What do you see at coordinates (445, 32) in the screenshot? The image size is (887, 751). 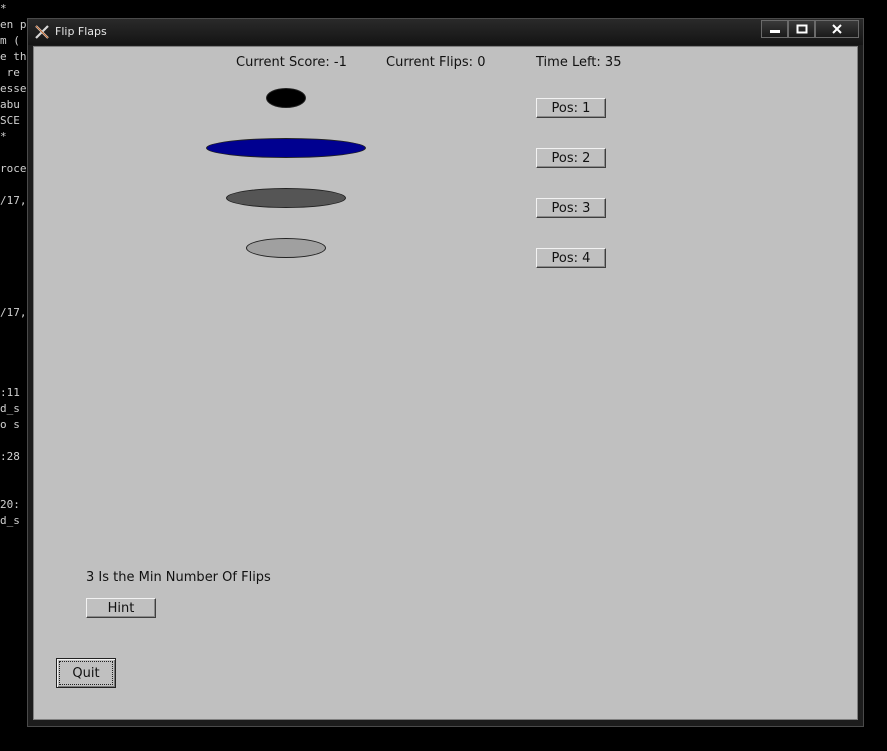 I see `title-bar: Flip Flaps` at bounding box center [445, 32].